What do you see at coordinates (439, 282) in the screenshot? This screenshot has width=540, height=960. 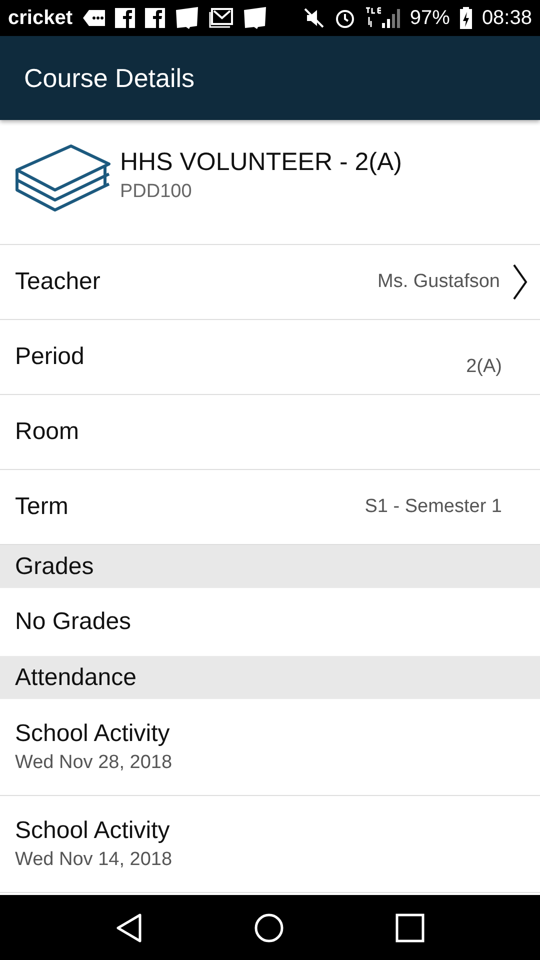 I see `detail-value: Ms. Gustafson` at bounding box center [439, 282].